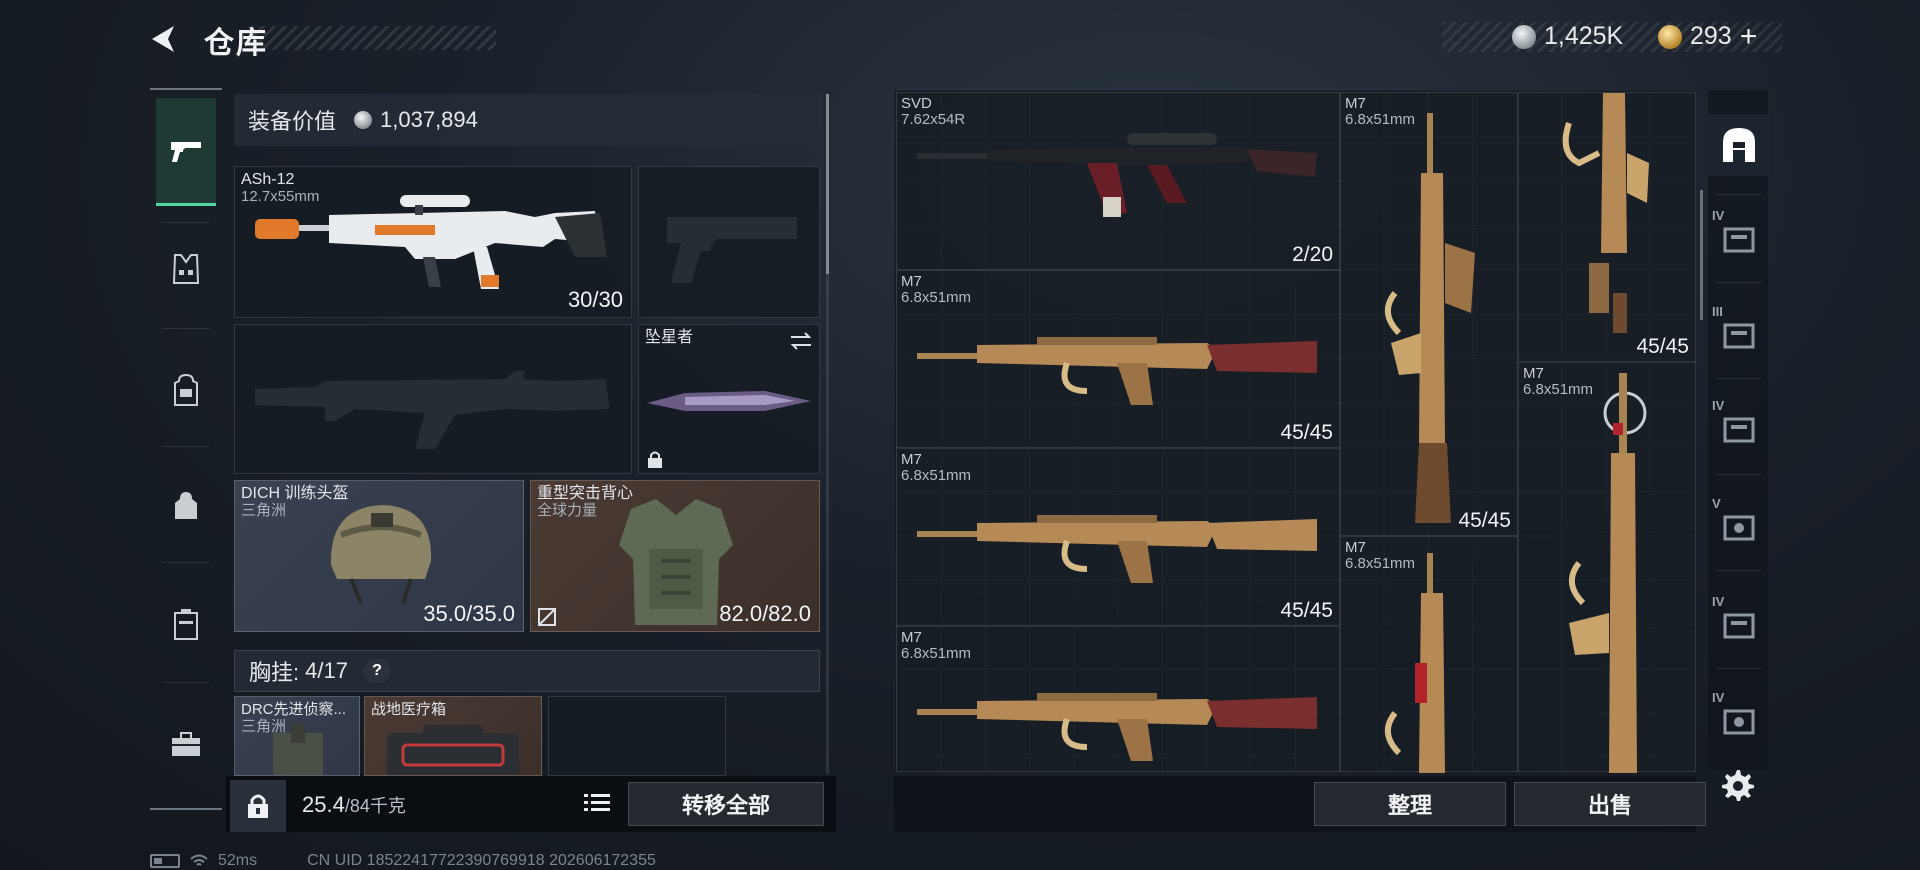 The image size is (1920, 870). I want to click on rail-top-line, so click(186, 89).